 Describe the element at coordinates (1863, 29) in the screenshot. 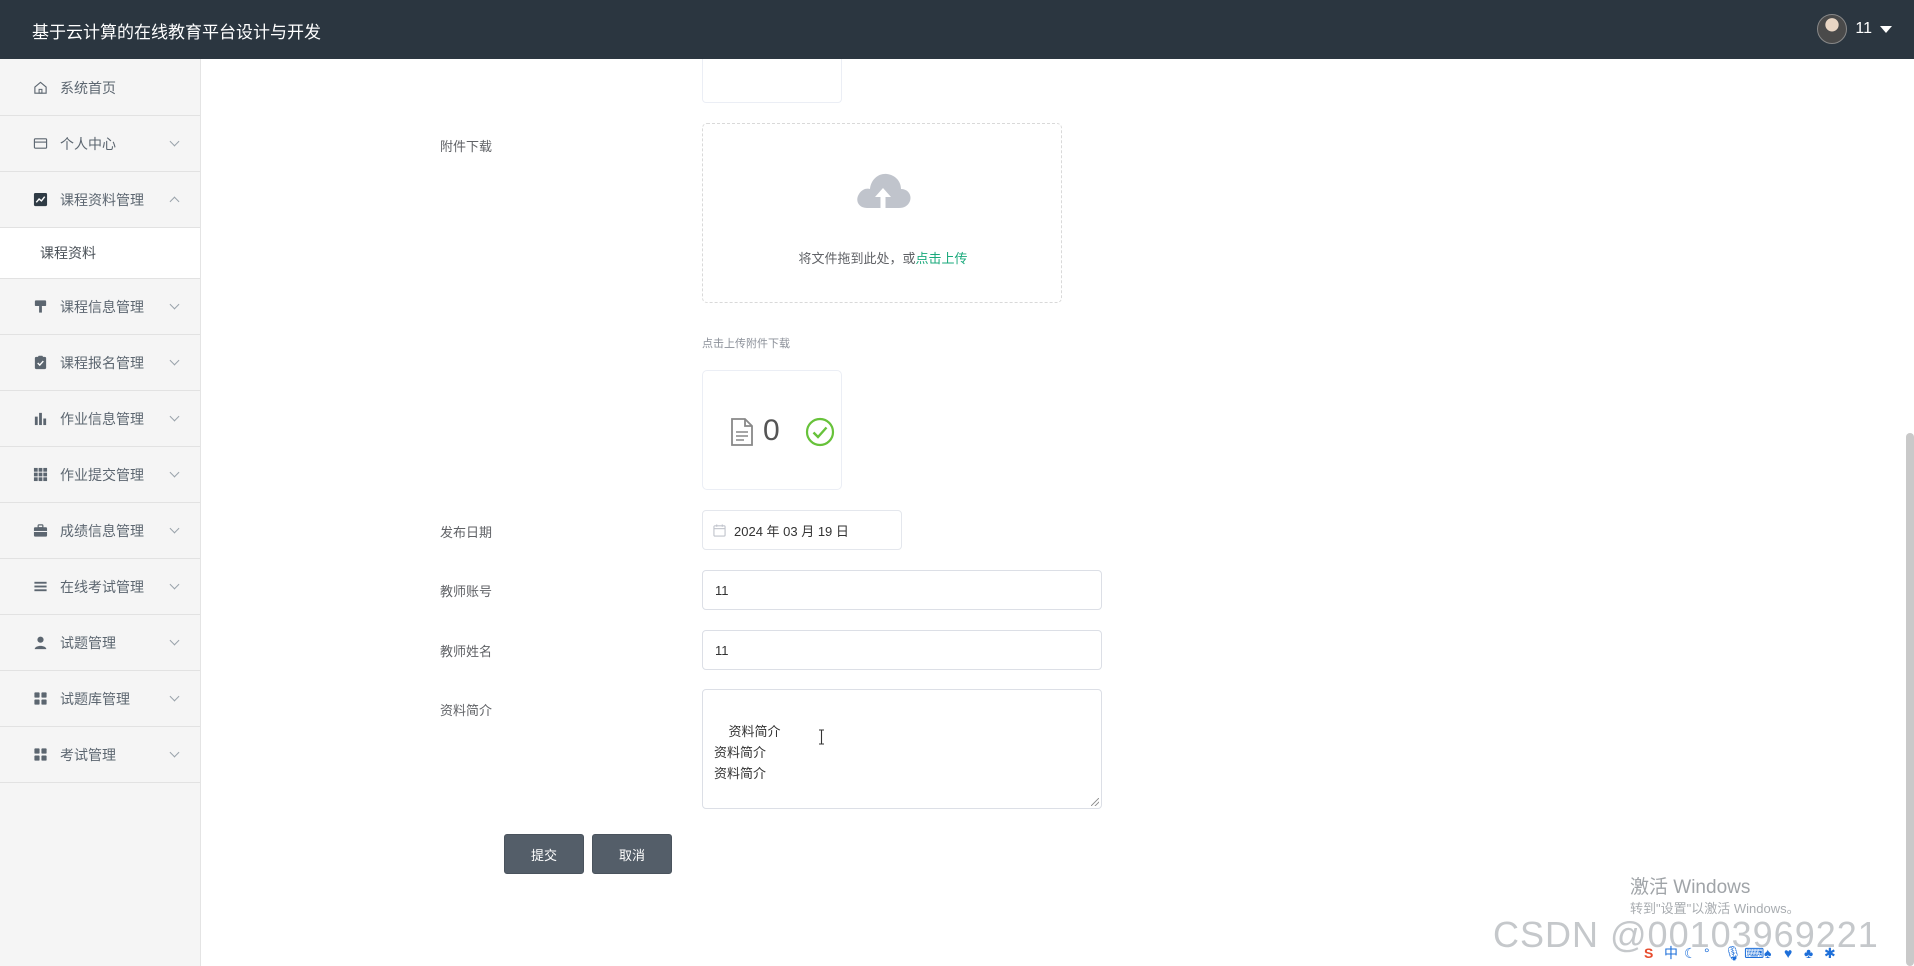

I see `user-name: 11` at that location.